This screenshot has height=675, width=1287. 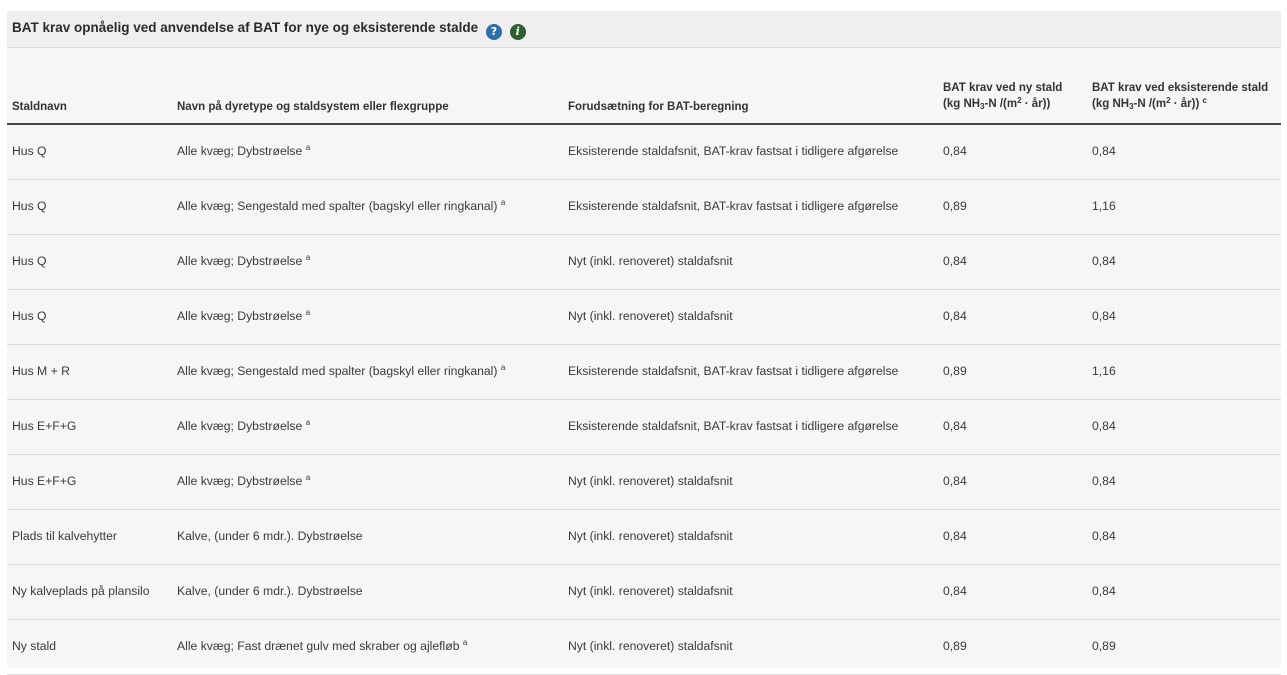 I want to click on header-staldnavn: Staldnavn, so click(x=39, y=107).